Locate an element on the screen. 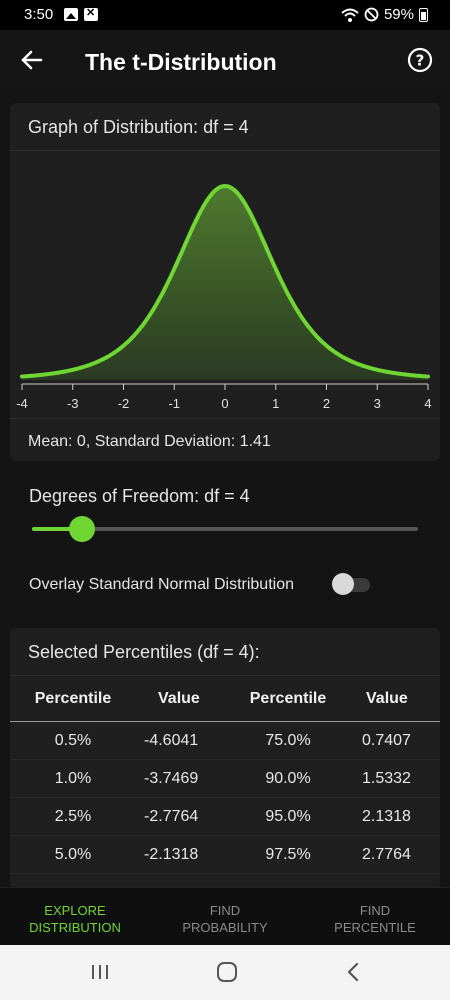 This screenshot has height=1000, width=450. distribution-stats: Mean: 0, Standard Deviation: 1.41 is located at coordinates (149, 441).